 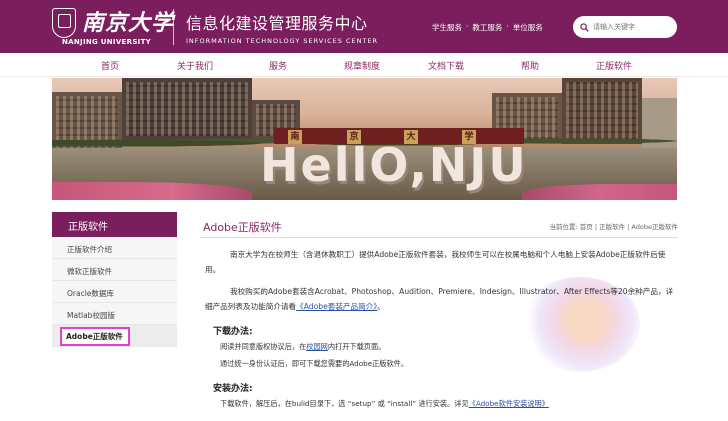 I want to click on sidebar-item-microsoft: 微软正版软件, so click(x=114, y=270).